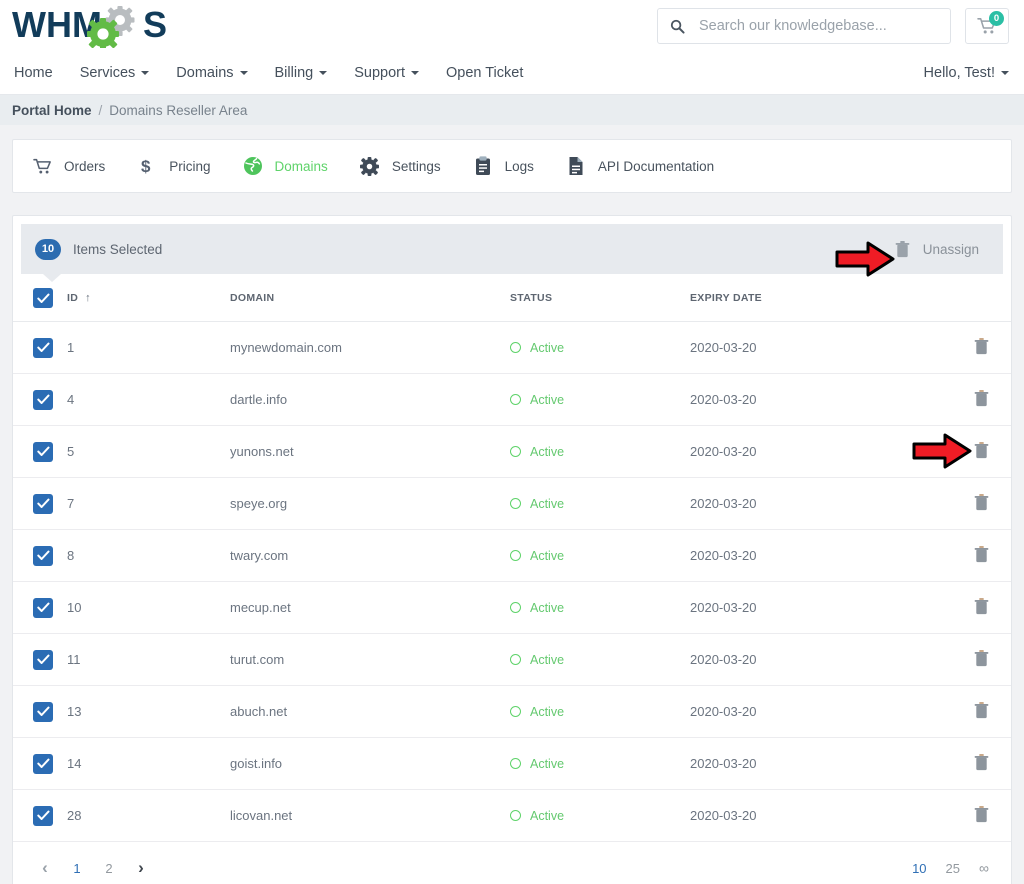 The image size is (1024, 884). What do you see at coordinates (370, 298) in the screenshot?
I see `column-header-domain: DOMAIN` at bounding box center [370, 298].